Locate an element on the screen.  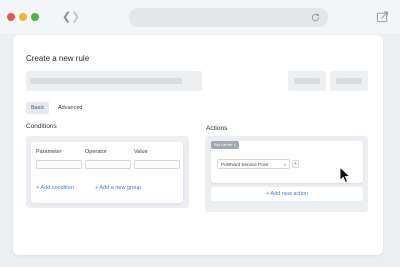
page-title: Create a new rule is located at coordinates (58, 58).